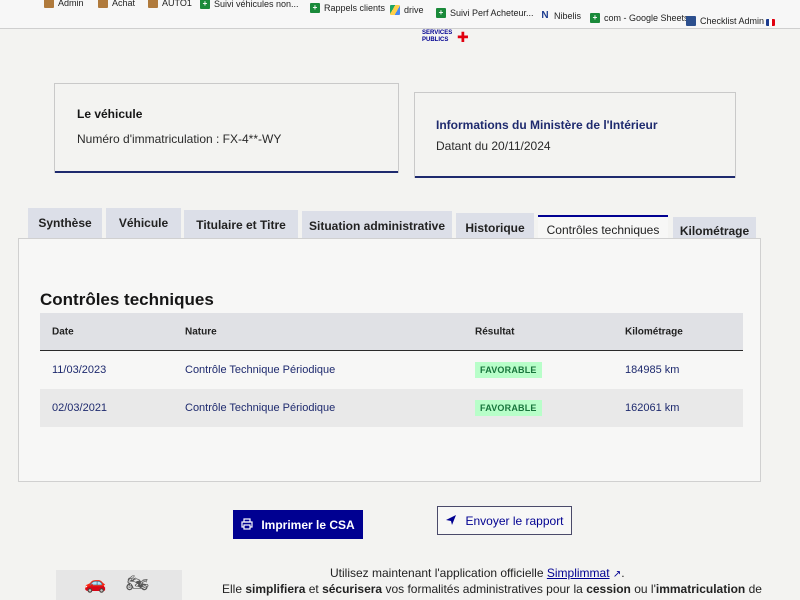 The width and height of the screenshot is (800, 600). What do you see at coordinates (414, 10) in the screenshot?
I see `bookmark-label: drive` at bounding box center [414, 10].